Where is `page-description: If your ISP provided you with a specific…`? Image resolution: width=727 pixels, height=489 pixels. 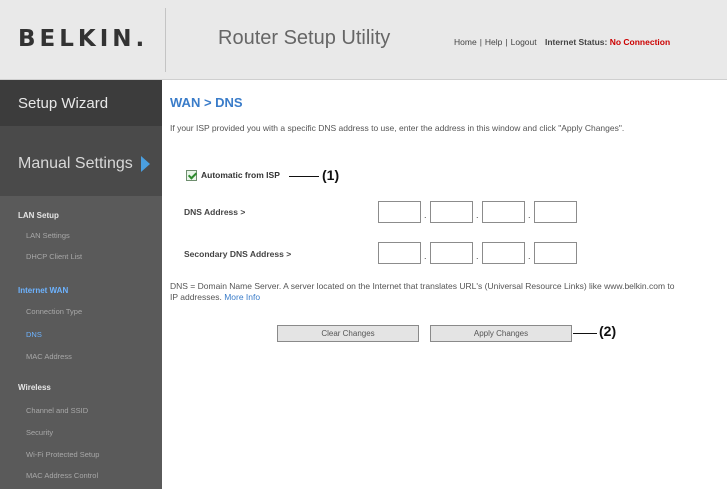
page-description: If your ISP provided you with a specific… is located at coordinates (397, 128).